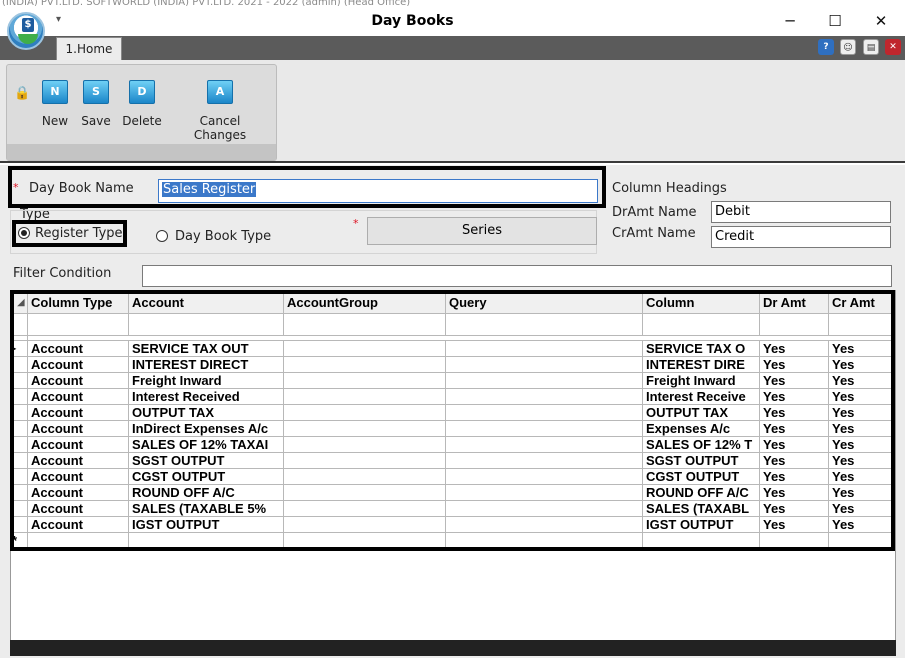  Describe the element at coordinates (701, 428) in the screenshot. I see `column-cell: Expenses A/c` at that location.